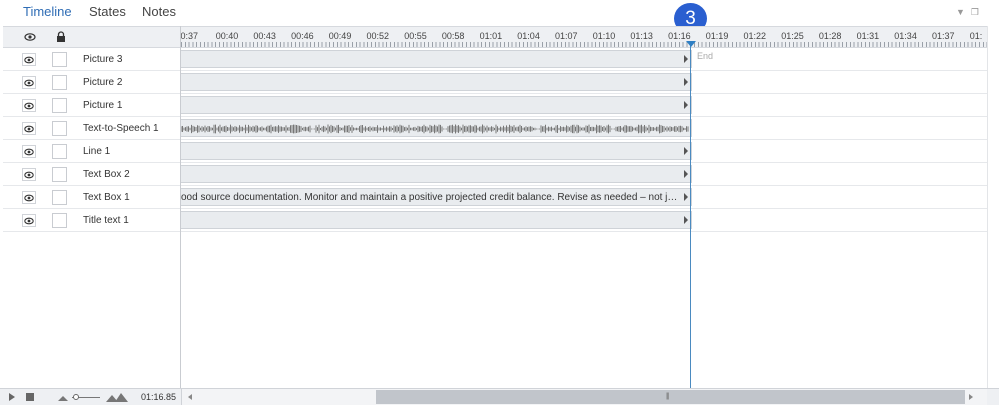 The width and height of the screenshot is (999, 405). I want to click on scrollbar-thumb: |||, so click(670, 397).